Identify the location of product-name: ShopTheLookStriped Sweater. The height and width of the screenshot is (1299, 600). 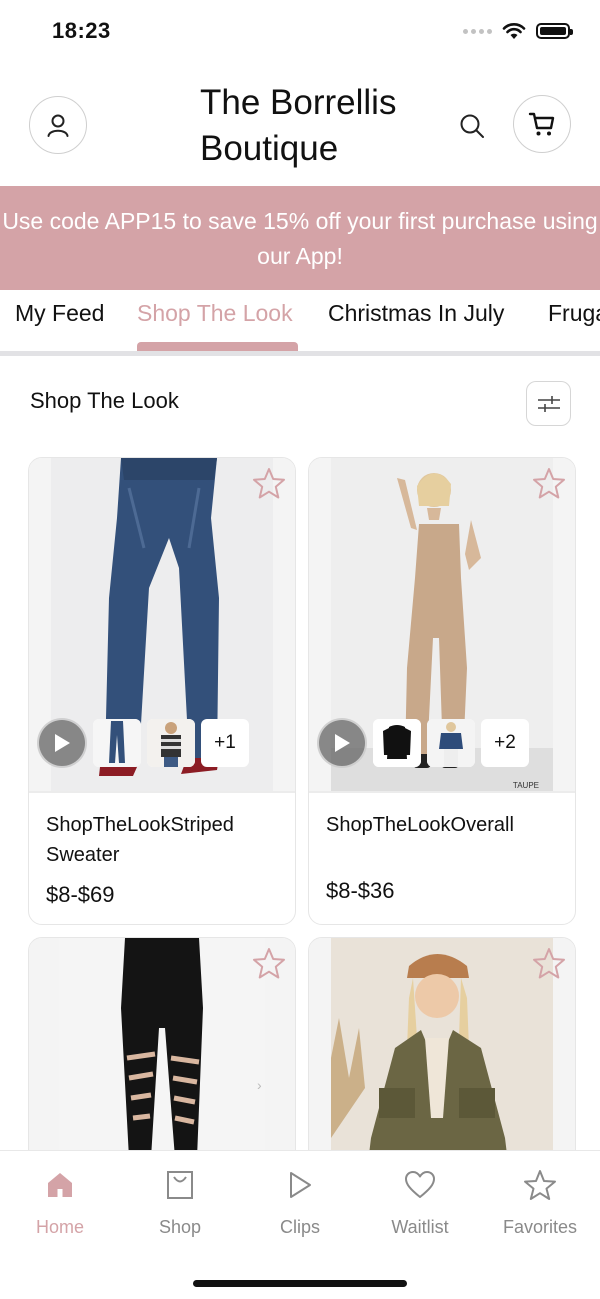
(166, 840).